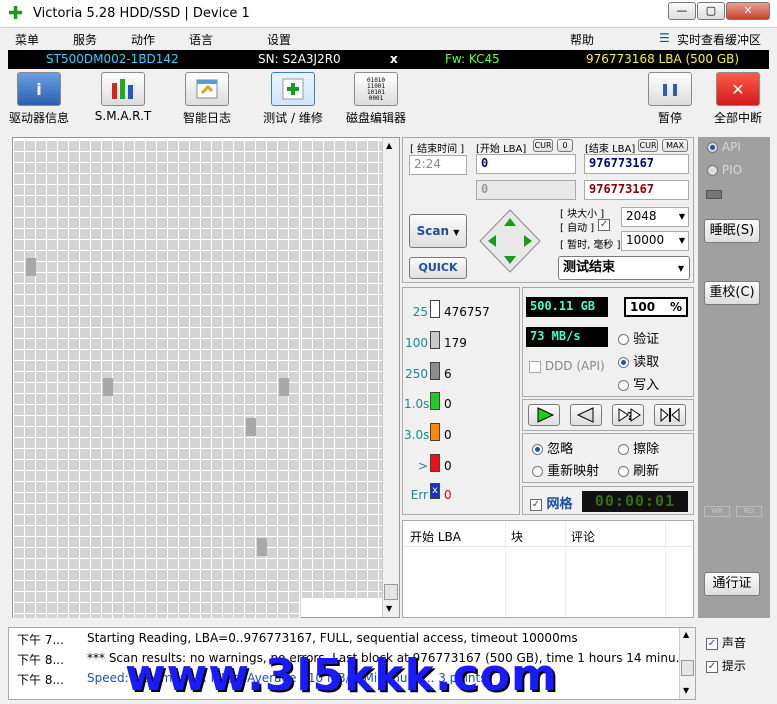  What do you see at coordinates (207, 100) in the screenshot?
I see `smart-log-button: 智能日志` at bounding box center [207, 100].